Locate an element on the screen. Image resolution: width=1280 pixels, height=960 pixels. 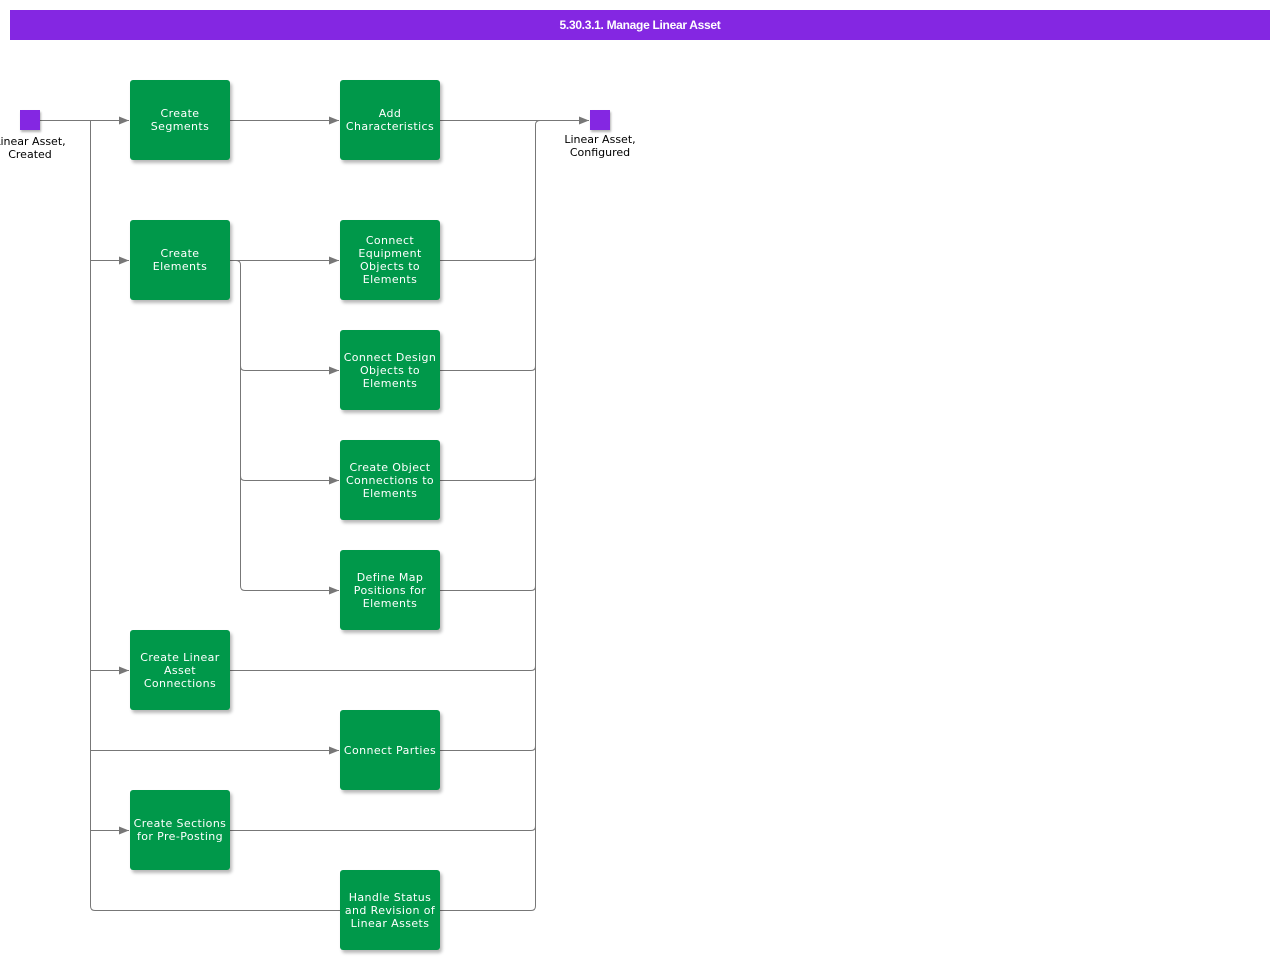
elements-split-rail is located at coordinates (287, 427).